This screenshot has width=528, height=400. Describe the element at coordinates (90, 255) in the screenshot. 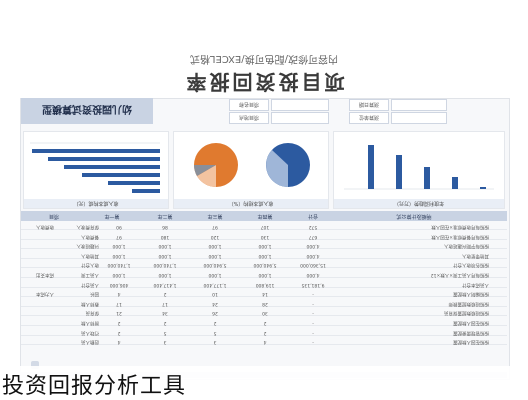

I see `table-cell-item: 其他收入` at that location.